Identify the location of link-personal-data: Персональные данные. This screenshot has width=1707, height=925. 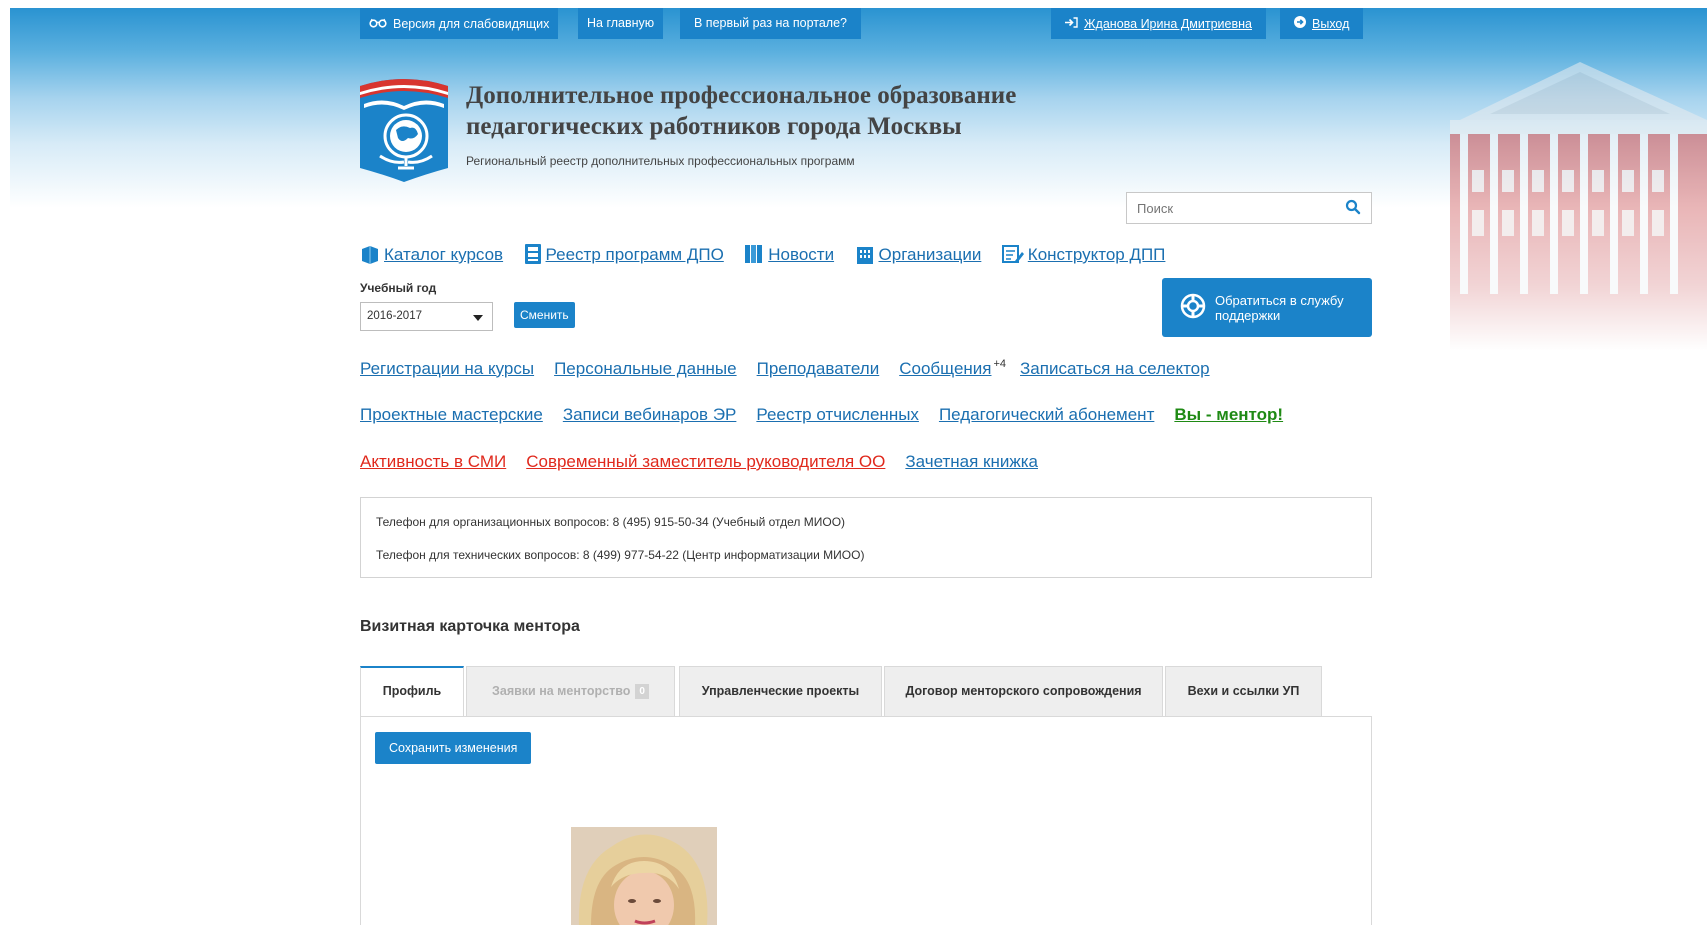
(645, 369).